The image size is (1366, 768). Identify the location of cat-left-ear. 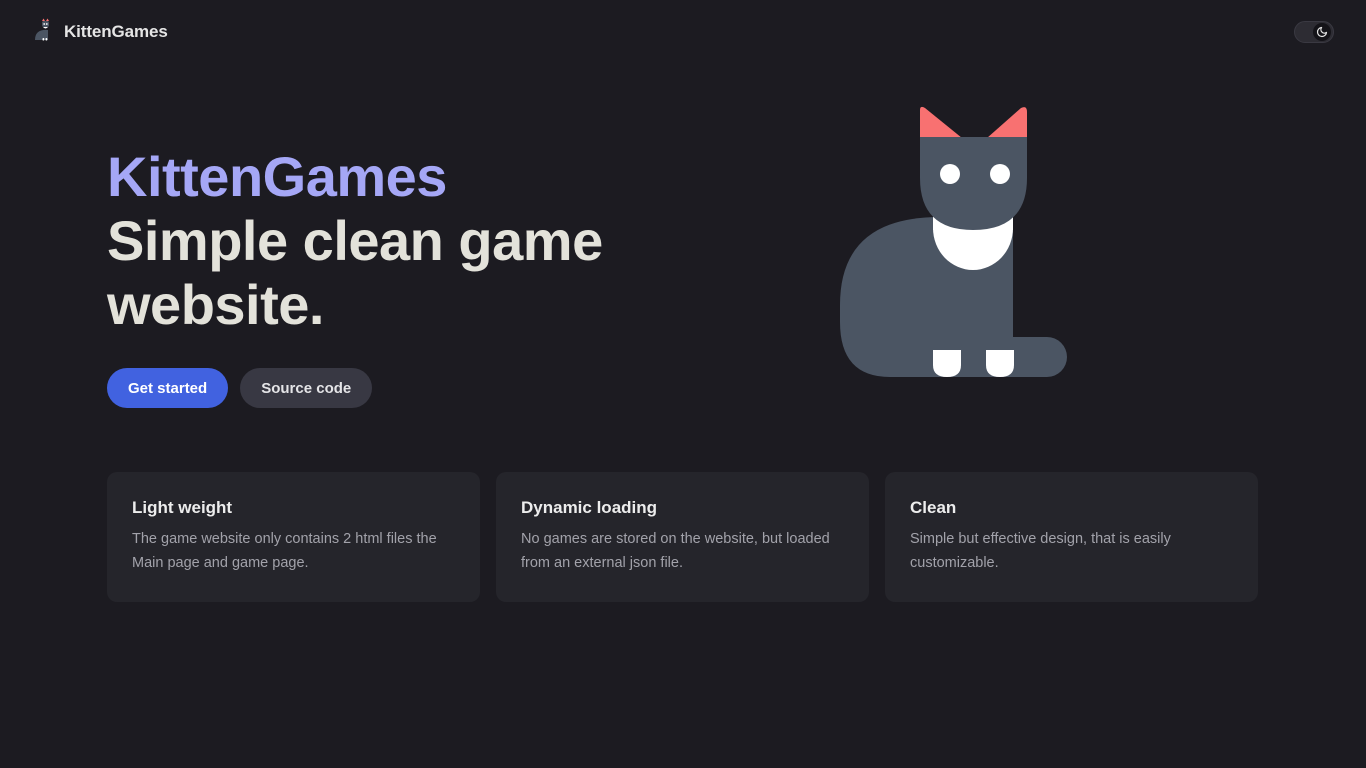
(941, 122).